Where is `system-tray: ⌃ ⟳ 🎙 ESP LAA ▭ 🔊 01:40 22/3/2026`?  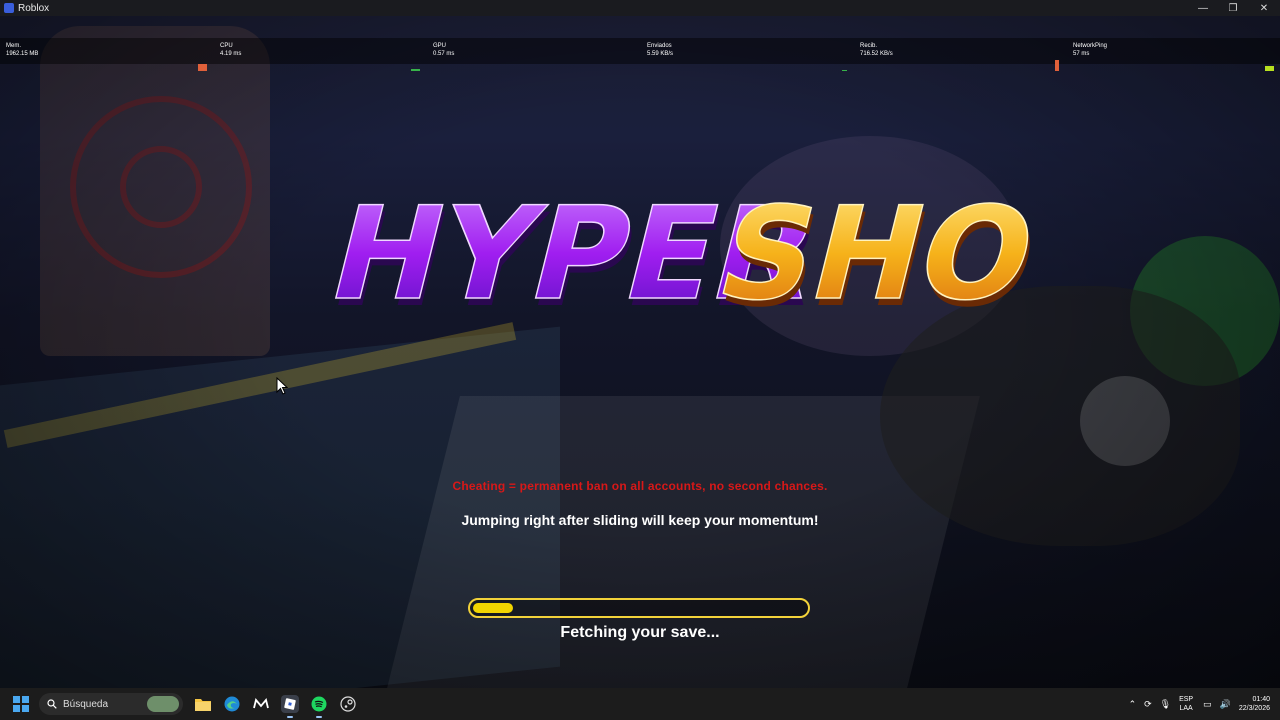 system-tray: ⌃ ⟳ 🎙 ESP LAA ▭ 🔊 01:40 22/3/2026 is located at coordinates (1204, 704).